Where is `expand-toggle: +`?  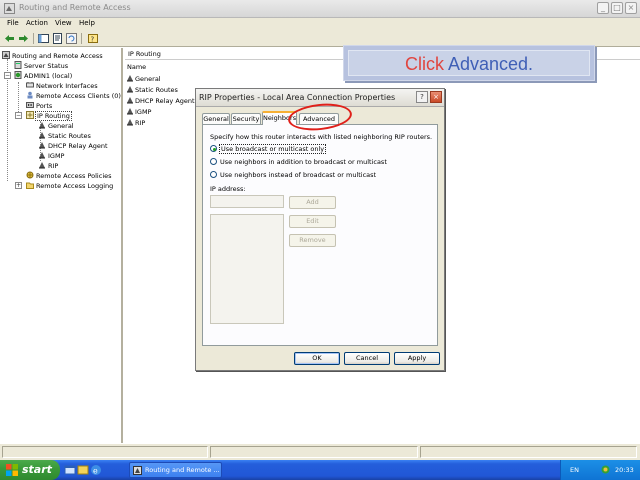
expand-toggle: + is located at coordinates (18, 185).